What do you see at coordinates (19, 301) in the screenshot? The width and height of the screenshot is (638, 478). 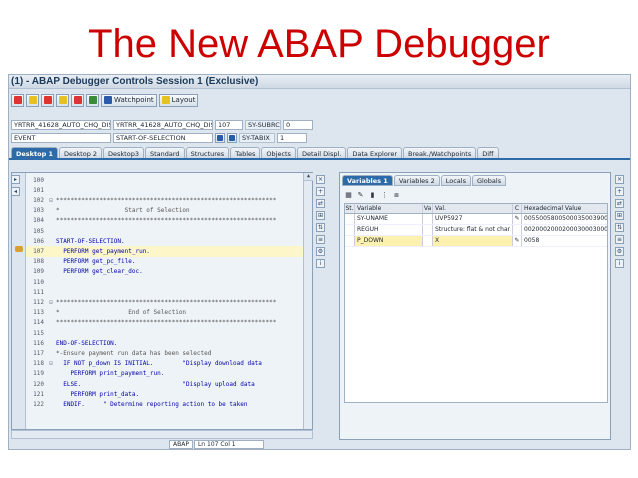 I see `breakpoint-gutter` at bounding box center [19, 301].